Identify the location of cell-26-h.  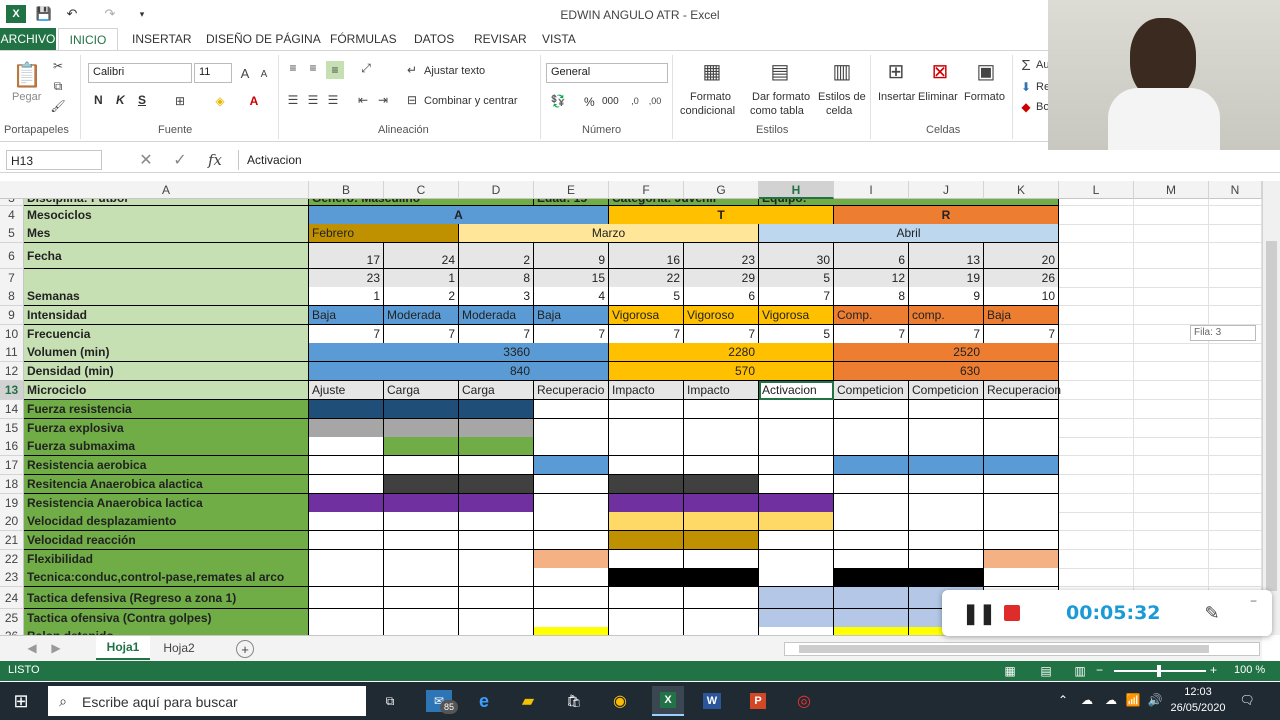
(796, 631).